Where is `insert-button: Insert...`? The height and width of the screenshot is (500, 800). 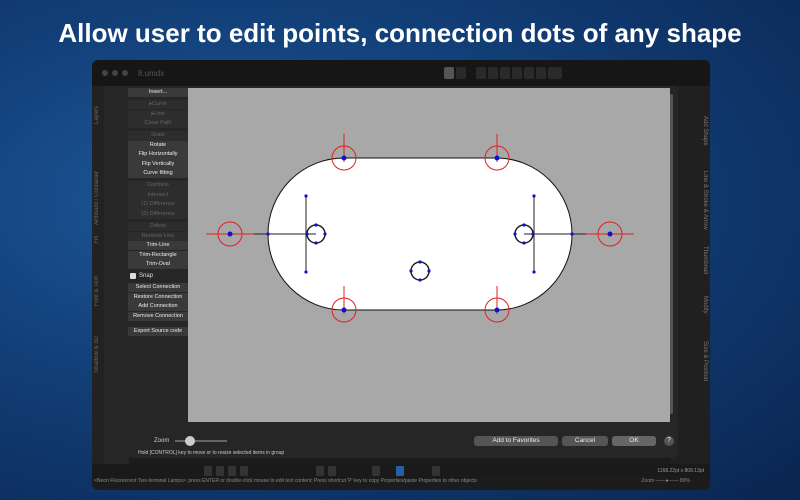
insert-button: Insert... is located at coordinates (158, 93).